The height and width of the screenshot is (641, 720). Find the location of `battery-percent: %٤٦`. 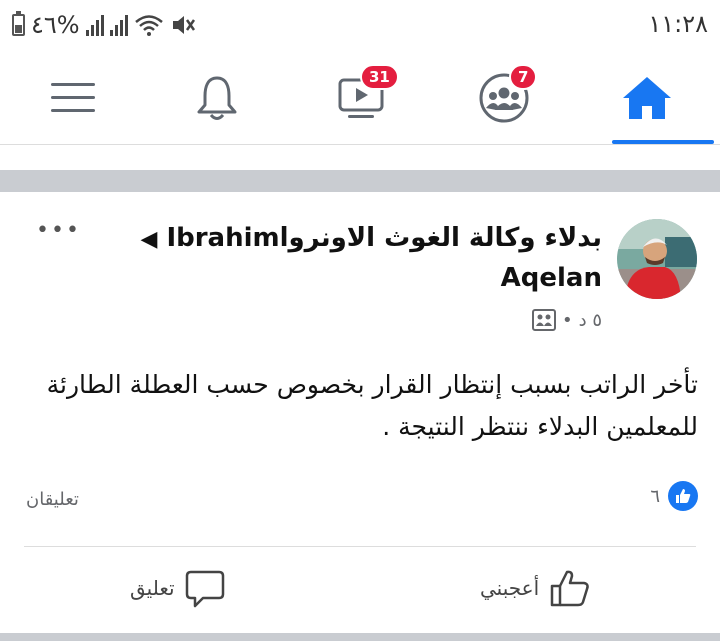

battery-percent: %٤٦ is located at coordinates (55, 25).